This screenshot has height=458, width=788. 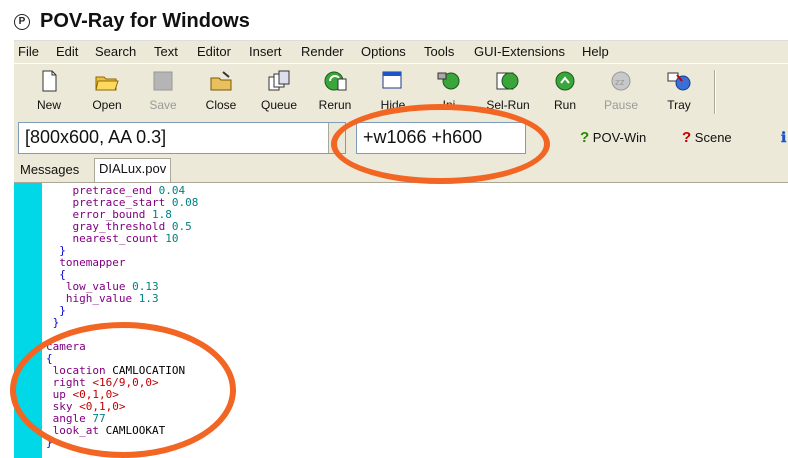 What do you see at coordinates (221, 92) in the screenshot?
I see `close-button: Close` at bounding box center [221, 92].